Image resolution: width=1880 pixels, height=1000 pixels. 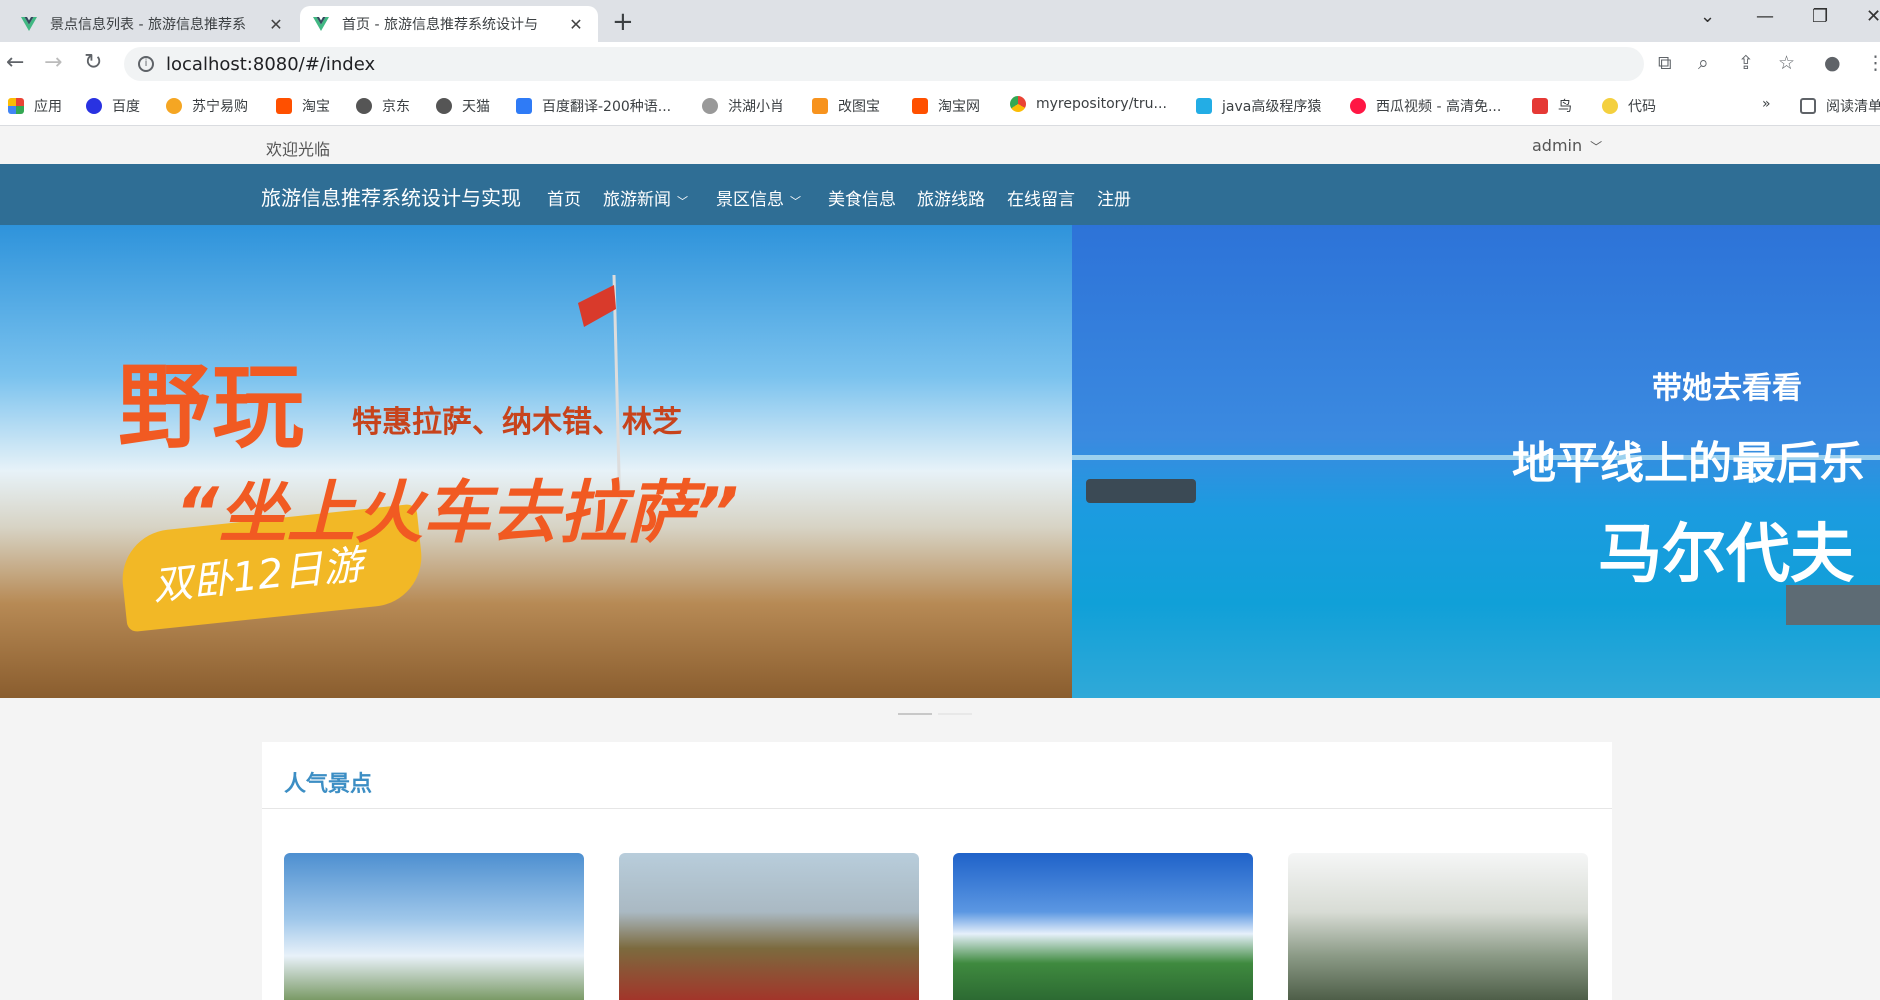 I want to click on bookmark-label: 淘宝, so click(x=316, y=107).